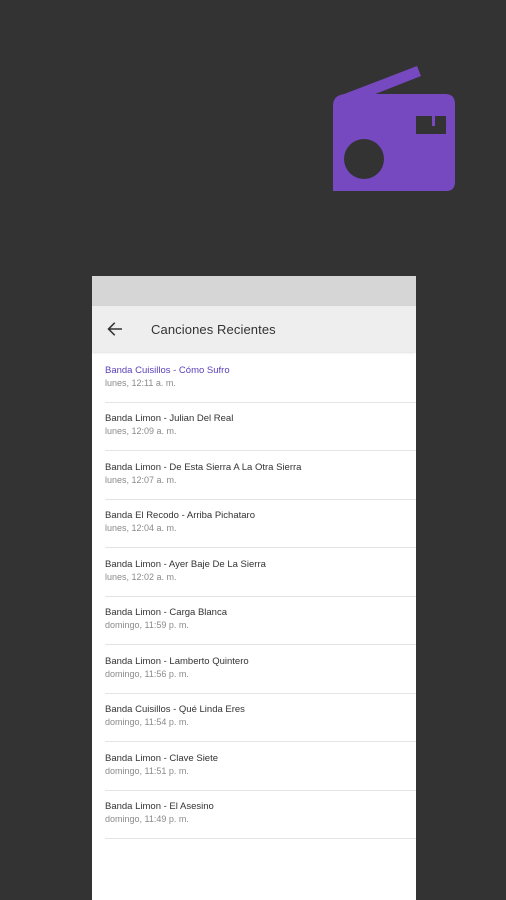  What do you see at coordinates (175, 710) in the screenshot?
I see `song-title: Banda Cuisillos - Qué Linda Eres` at bounding box center [175, 710].